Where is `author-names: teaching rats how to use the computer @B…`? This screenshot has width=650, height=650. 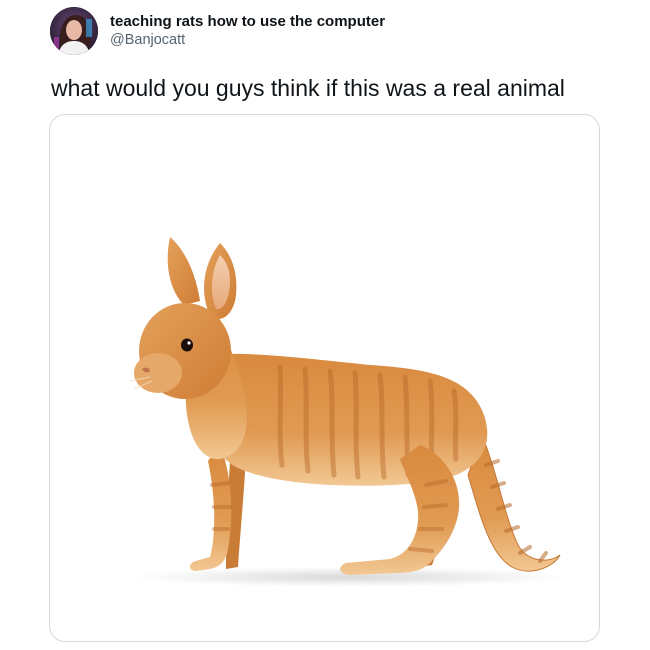
author-names: teaching rats how to use the computer @B… is located at coordinates (247, 31).